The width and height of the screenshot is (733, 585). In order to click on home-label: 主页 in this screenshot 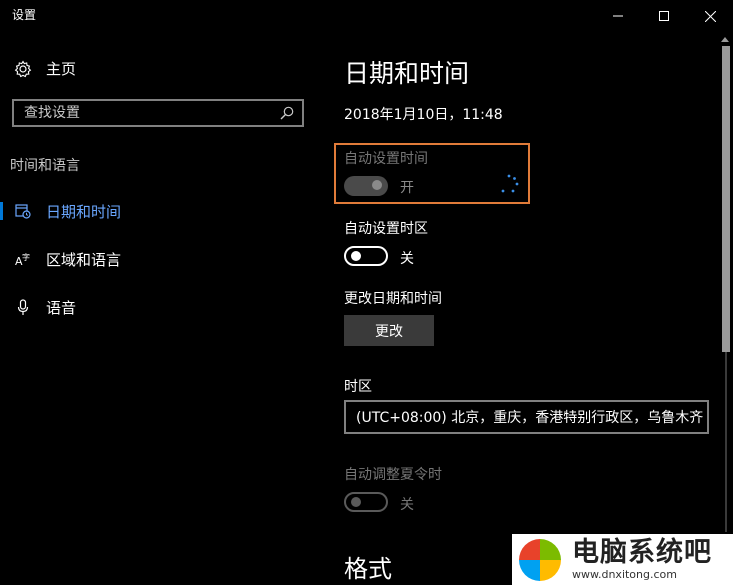, I will do `click(61, 69)`.